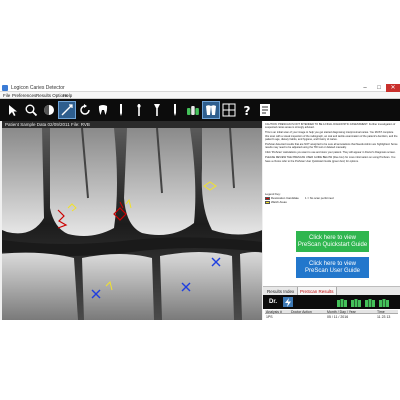 Image resolution: width=400 pixels, height=400 pixels. Describe the element at coordinates (229, 110) in the screenshot. I see `grid-icon` at that location.